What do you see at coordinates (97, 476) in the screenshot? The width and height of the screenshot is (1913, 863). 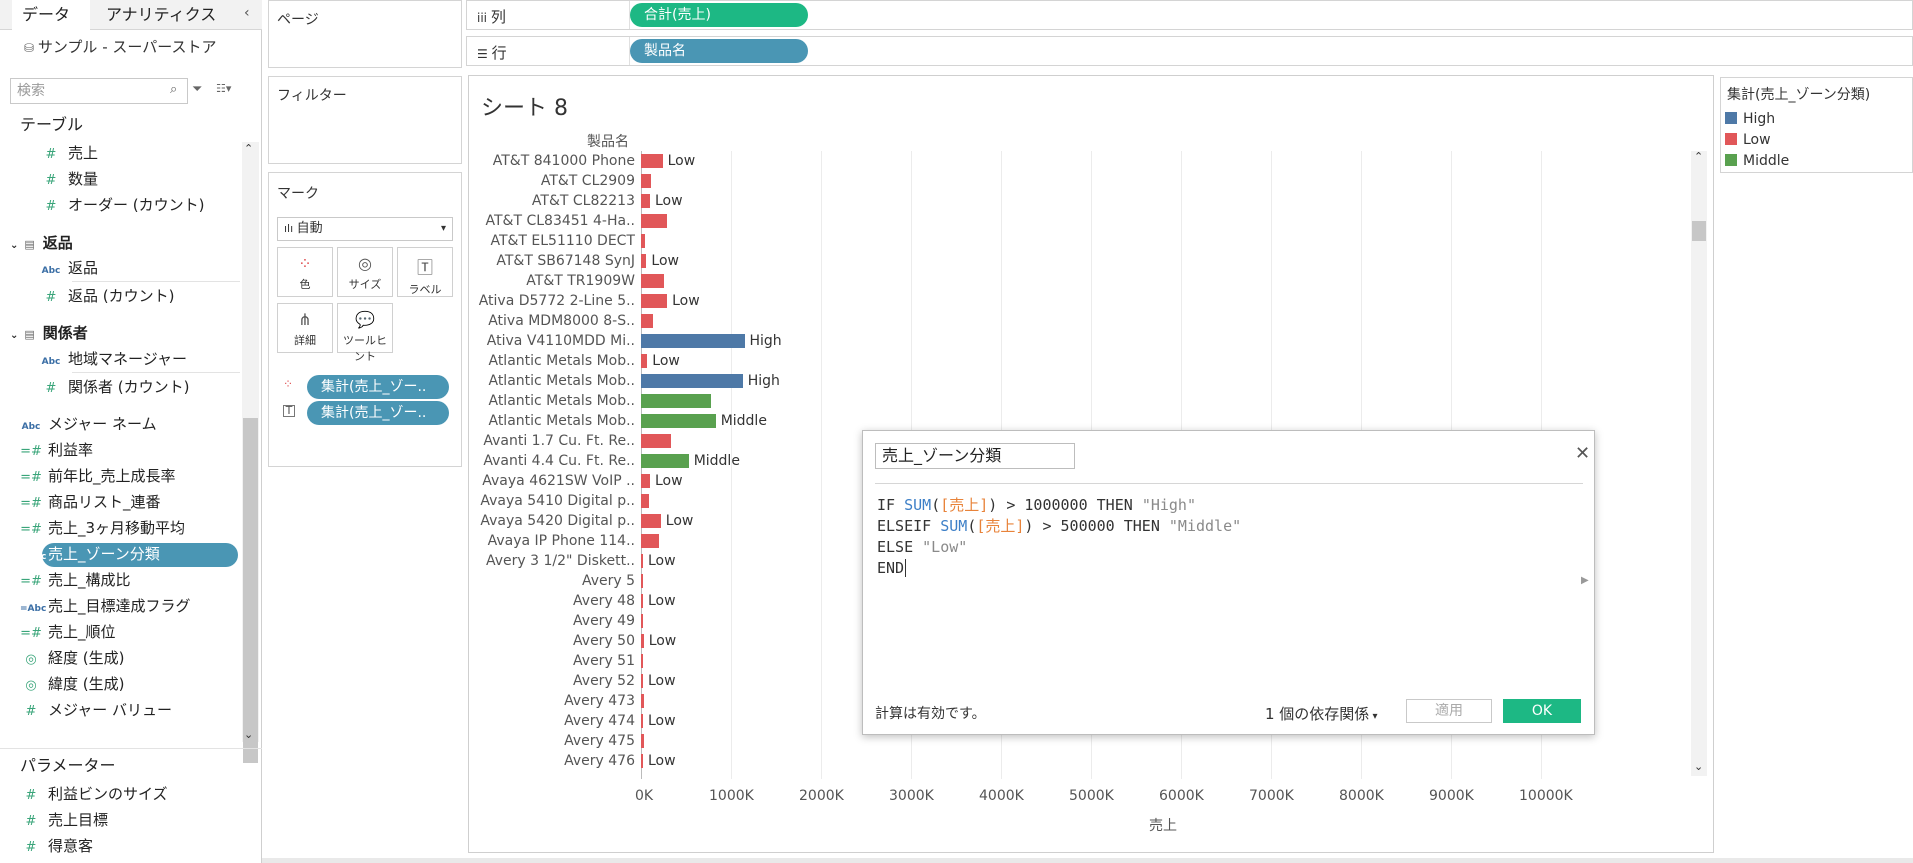 I see `calc-field-2: =# 前年比_売上成長率` at bounding box center [97, 476].